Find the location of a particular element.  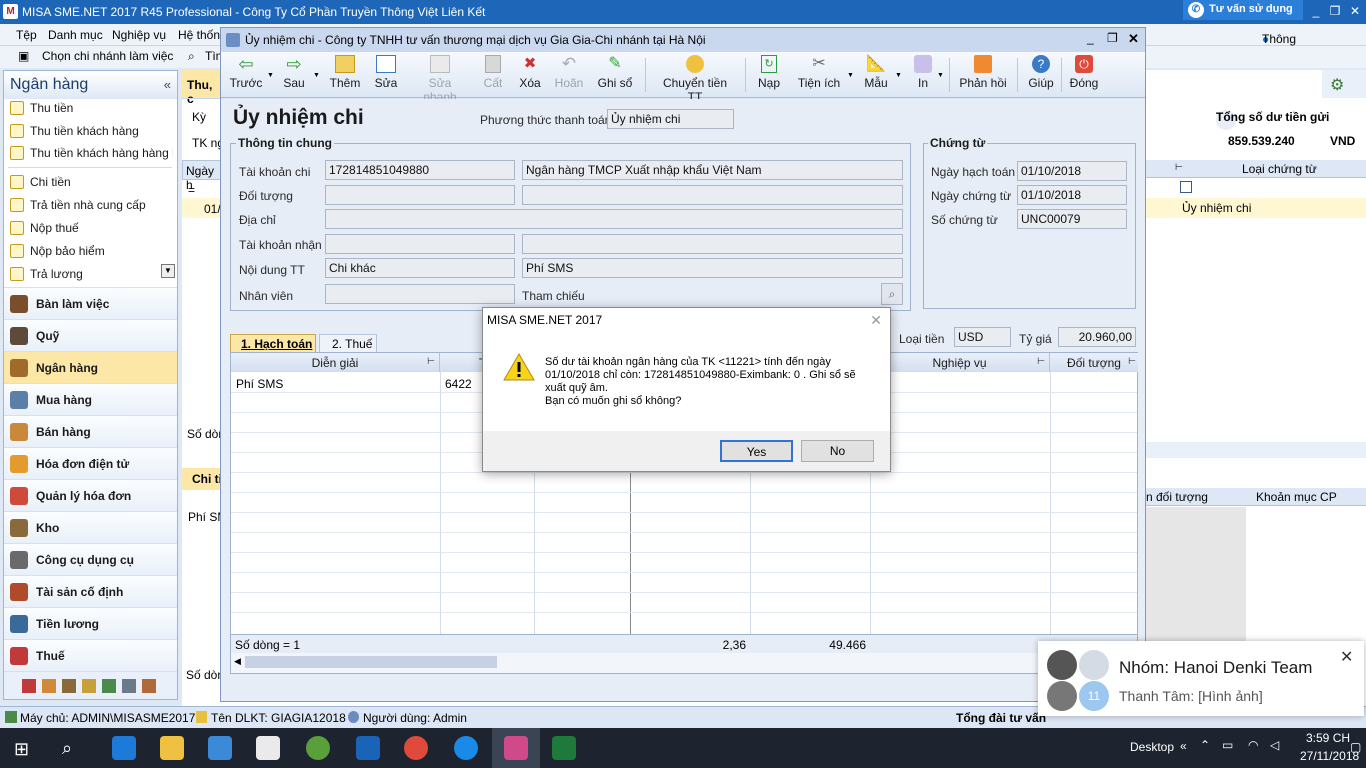

print-button: In is located at coordinates (923, 72).